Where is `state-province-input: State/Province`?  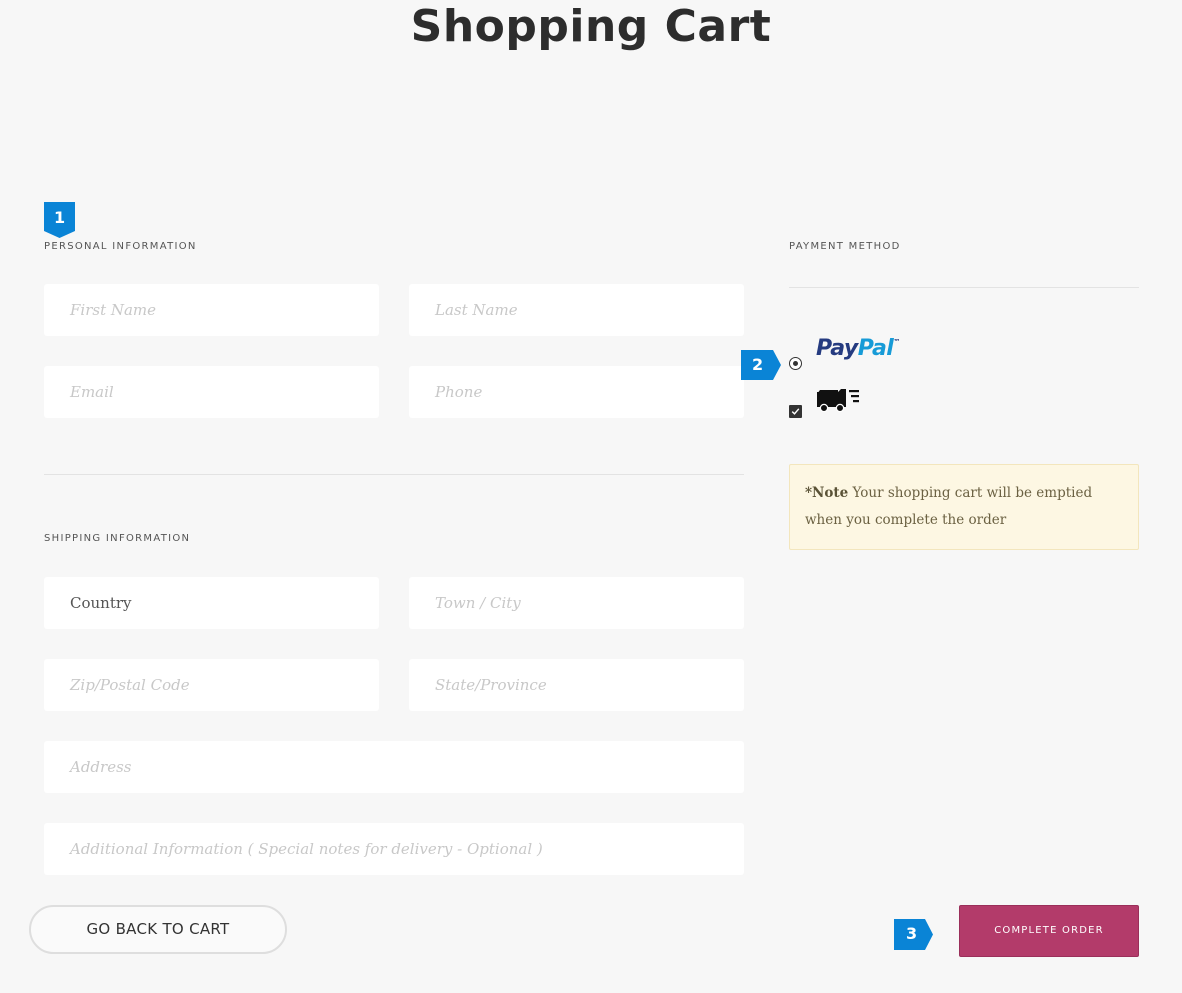 state-province-input: State/Province is located at coordinates (576, 685).